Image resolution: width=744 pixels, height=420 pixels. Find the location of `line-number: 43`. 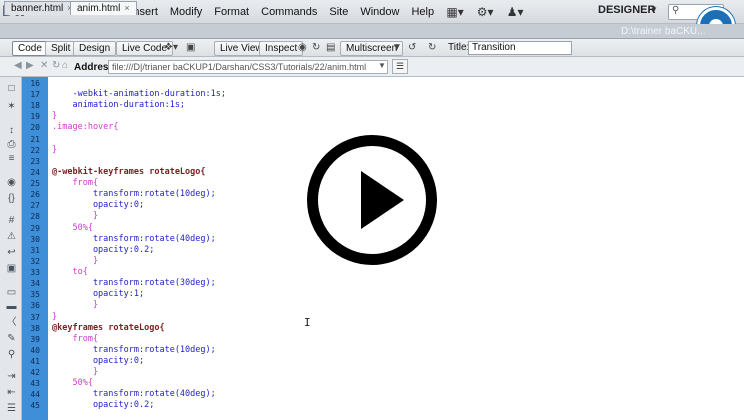

line-number: 43 is located at coordinates (35, 384).